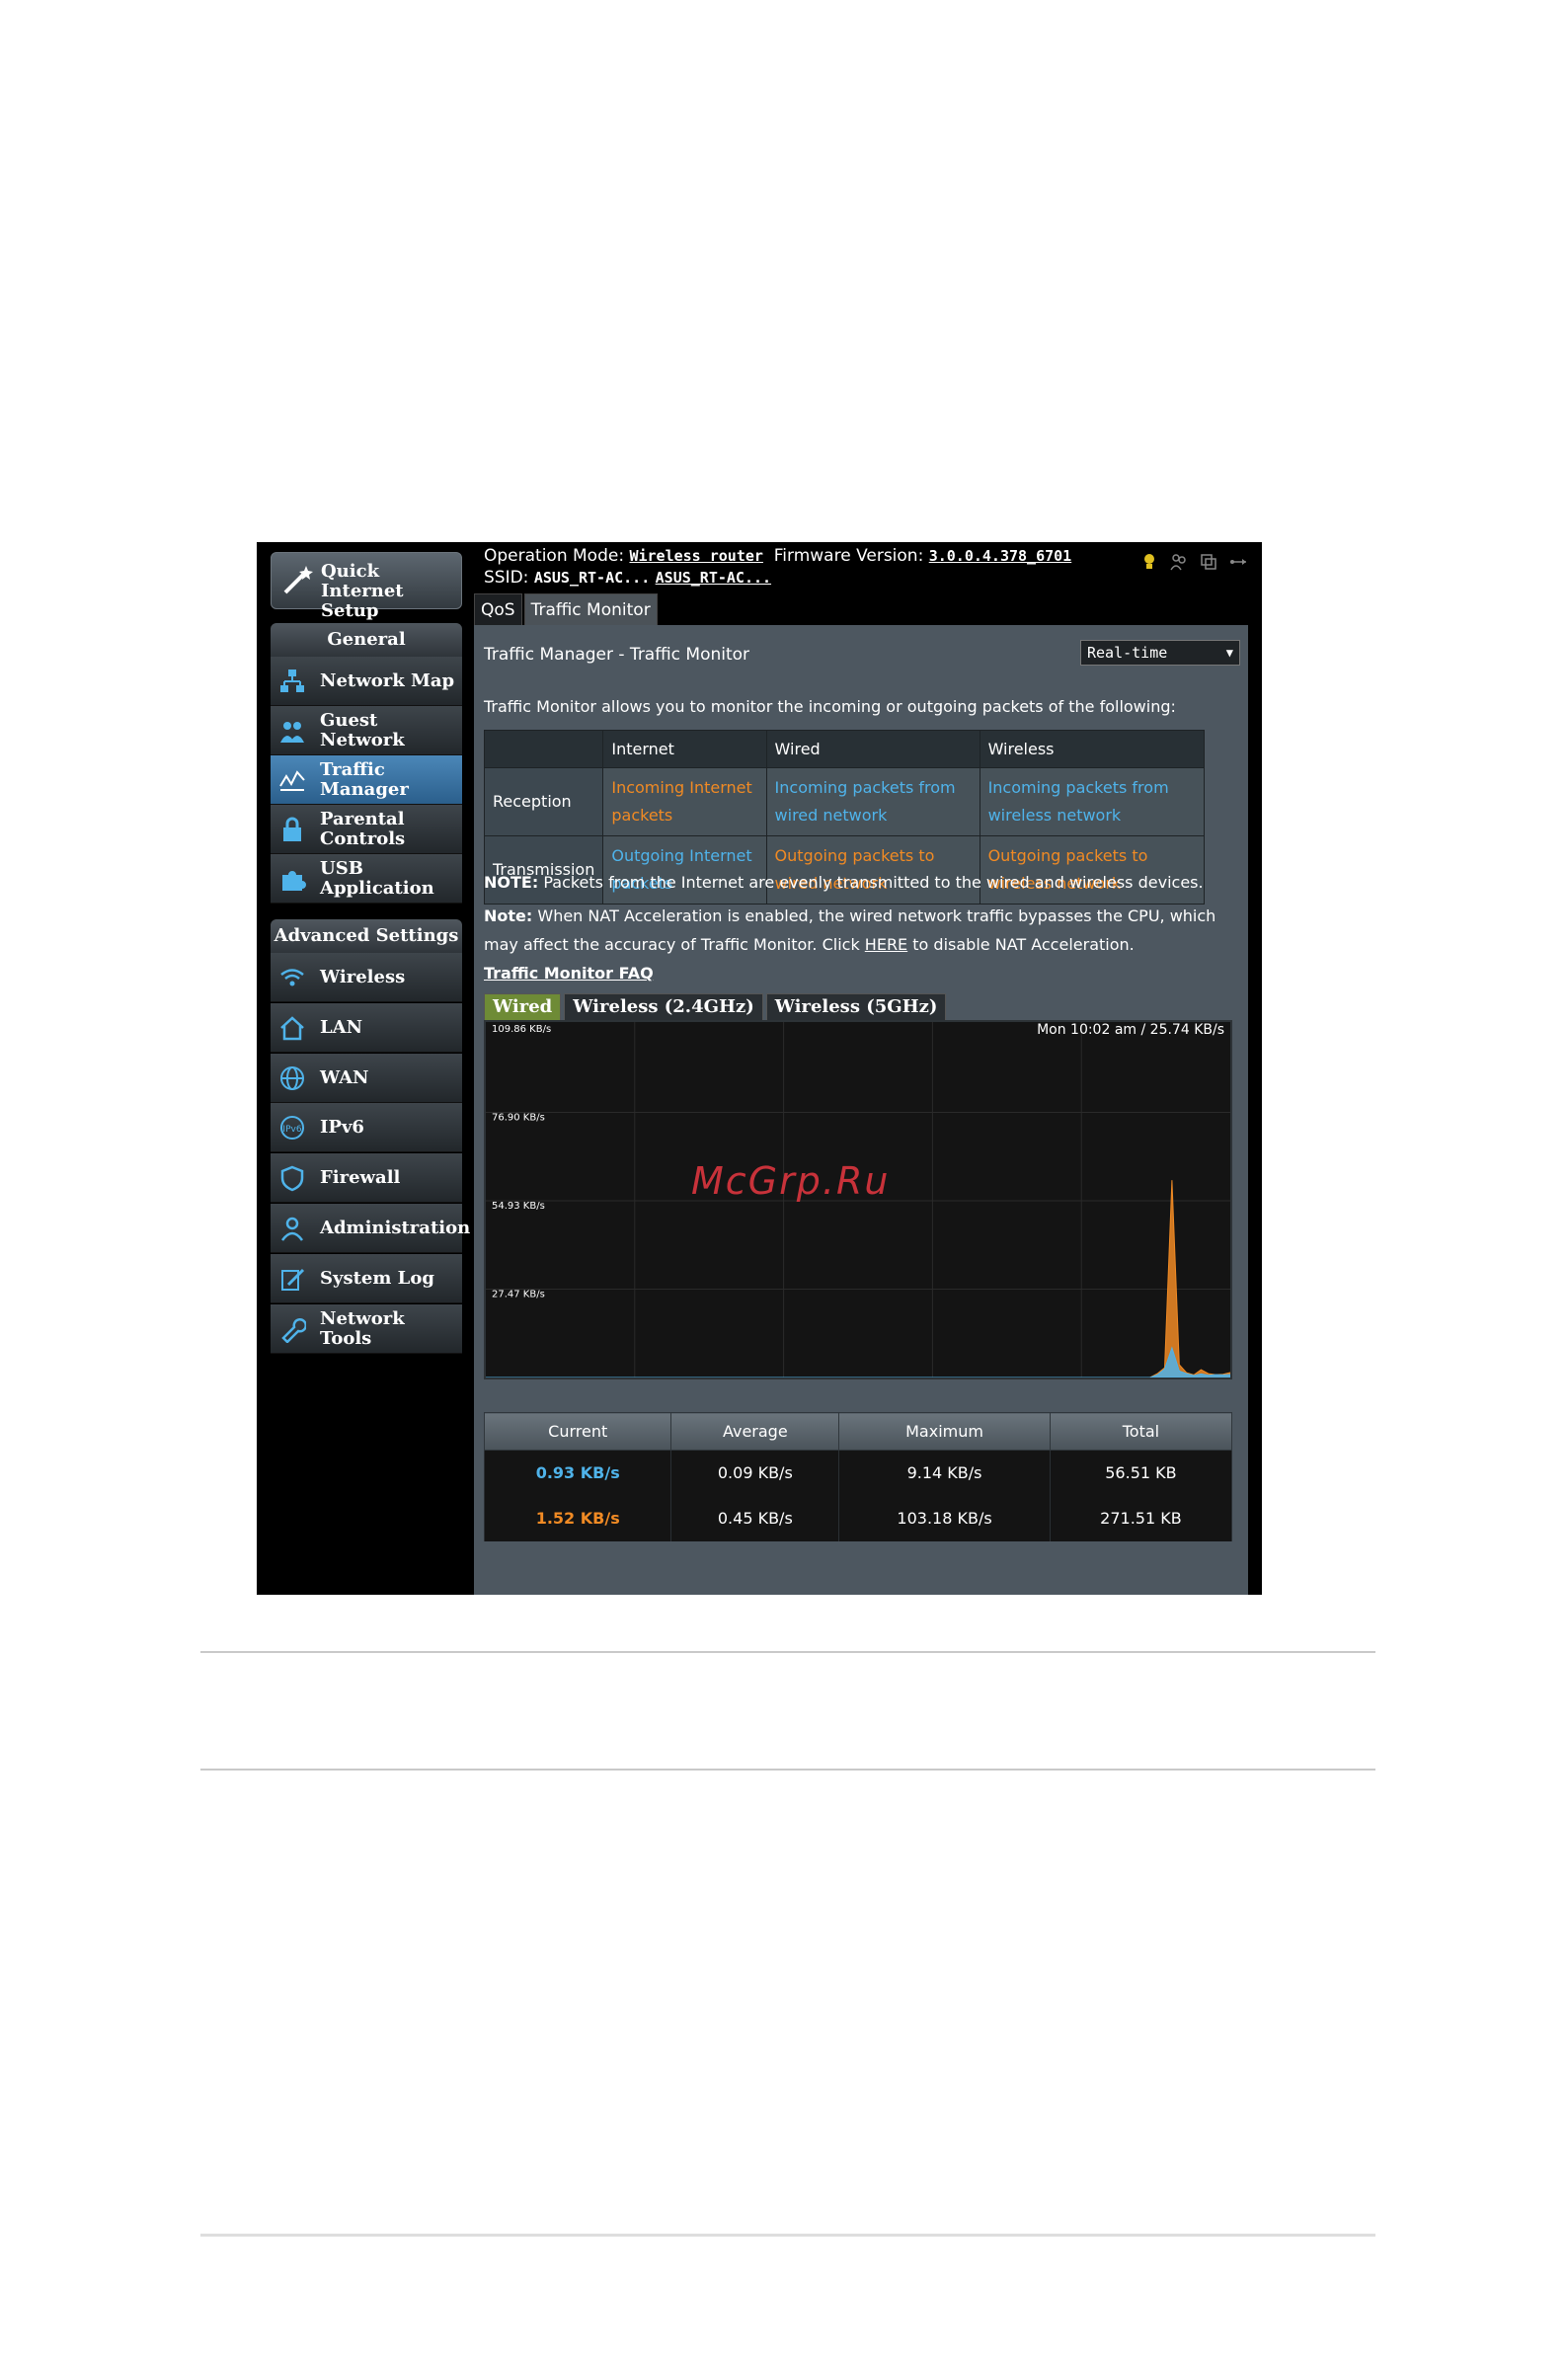 Image resolution: width=1568 pixels, height=2363 pixels. Describe the element at coordinates (1023, 944) in the screenshot. I see `note-2-tail: to disable NAT Acceleration.` at that location.